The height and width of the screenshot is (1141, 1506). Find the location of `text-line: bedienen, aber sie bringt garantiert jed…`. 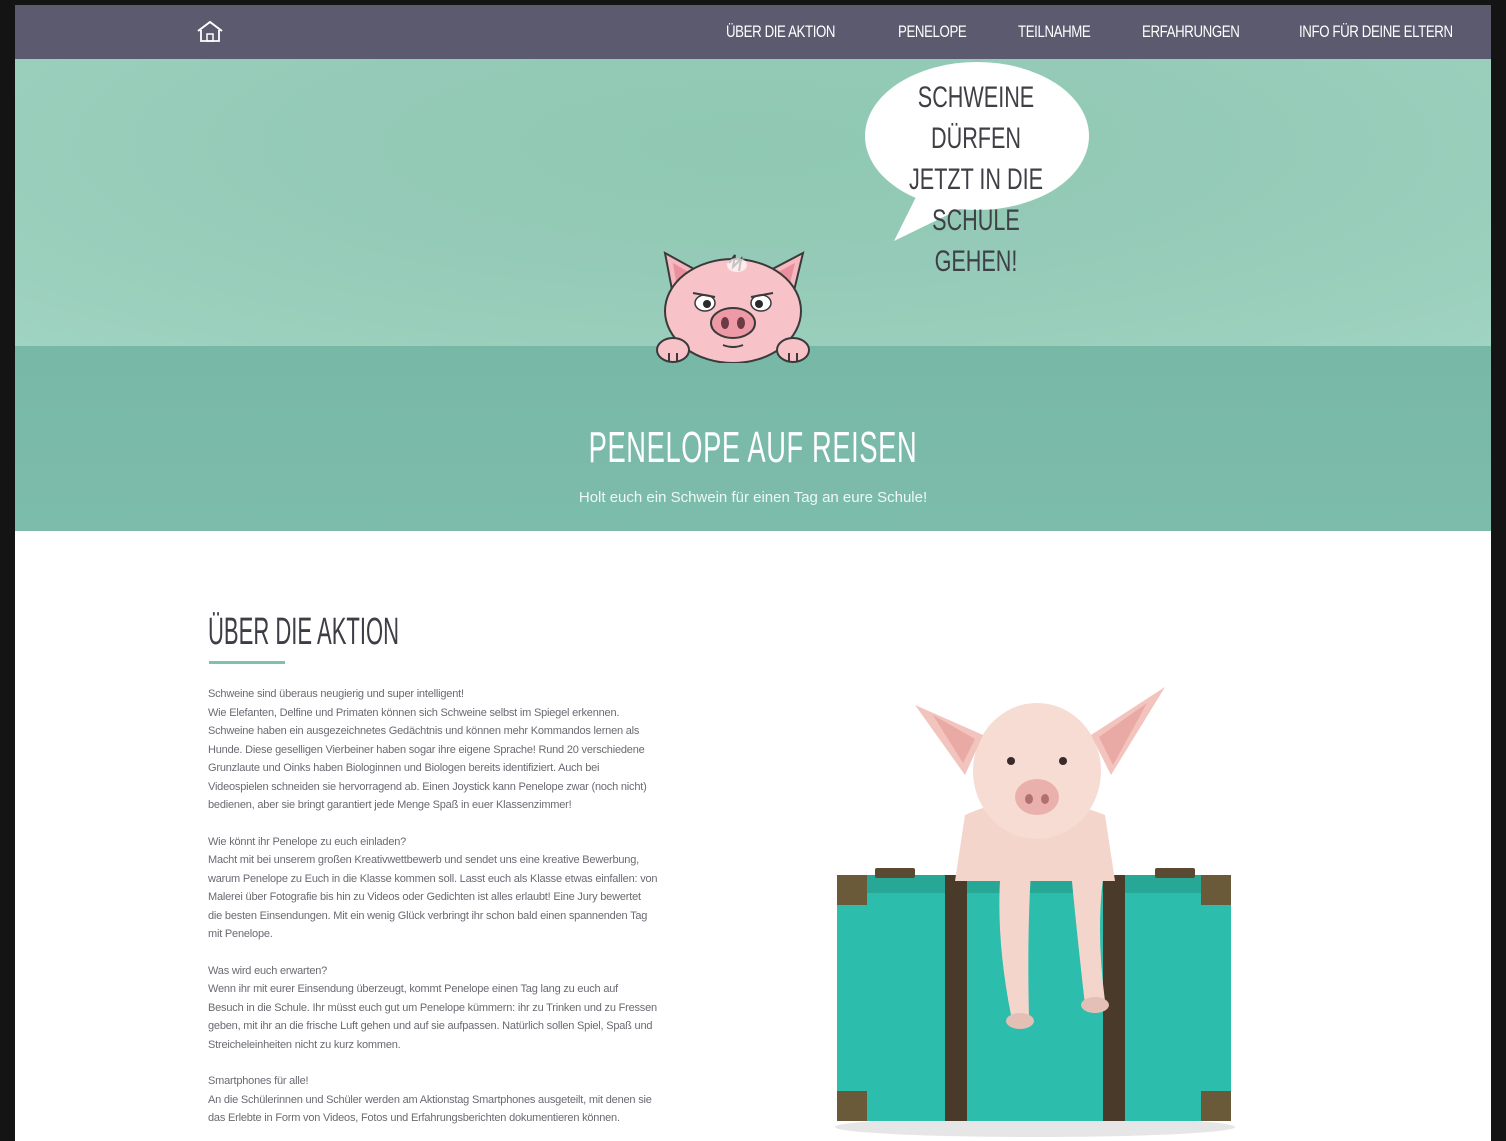

text-line: bedienen, aber sie bringt garantiert jed… is located at coordinates (390, 805).